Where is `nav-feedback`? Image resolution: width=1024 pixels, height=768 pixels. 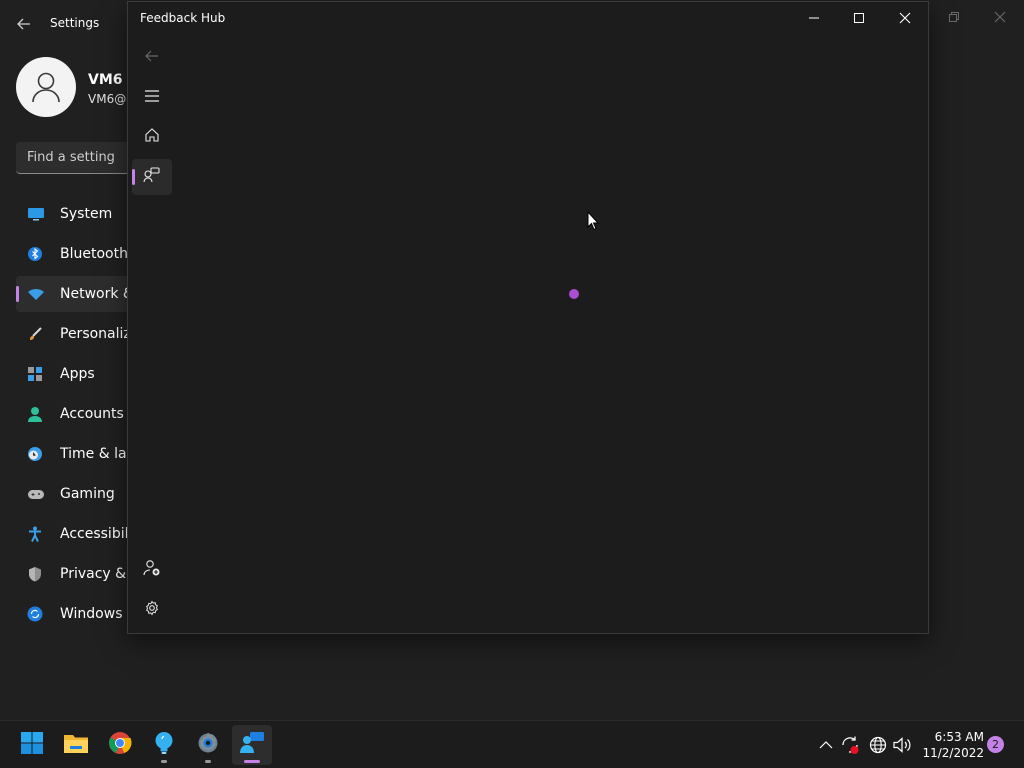
nav-feedback is located at coordinates (152, 177).